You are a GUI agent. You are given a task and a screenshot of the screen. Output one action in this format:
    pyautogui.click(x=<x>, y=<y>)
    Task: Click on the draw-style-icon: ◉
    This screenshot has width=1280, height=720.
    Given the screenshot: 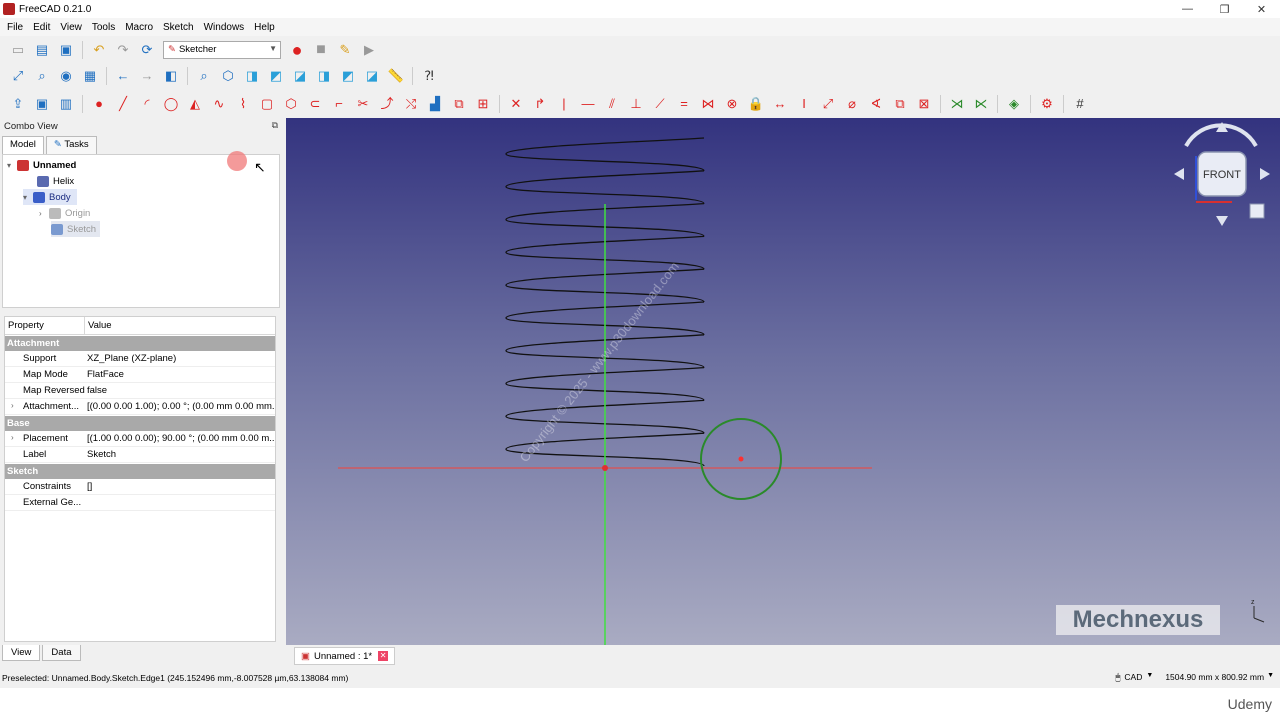 What is the action you would take?
    pyautogui.click(x=66, y=76)
    